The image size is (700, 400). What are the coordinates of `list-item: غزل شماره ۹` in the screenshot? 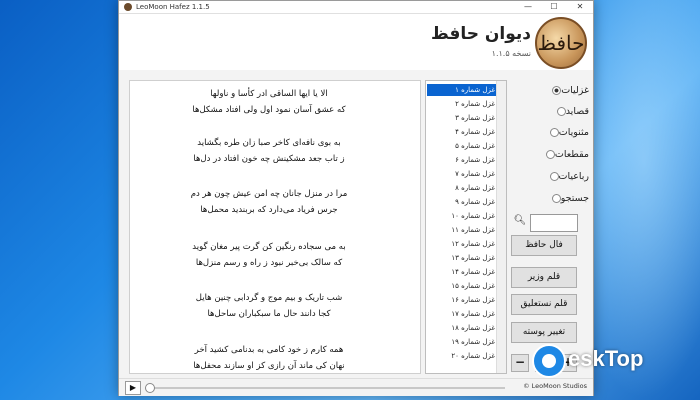 It's located at (462, 202).